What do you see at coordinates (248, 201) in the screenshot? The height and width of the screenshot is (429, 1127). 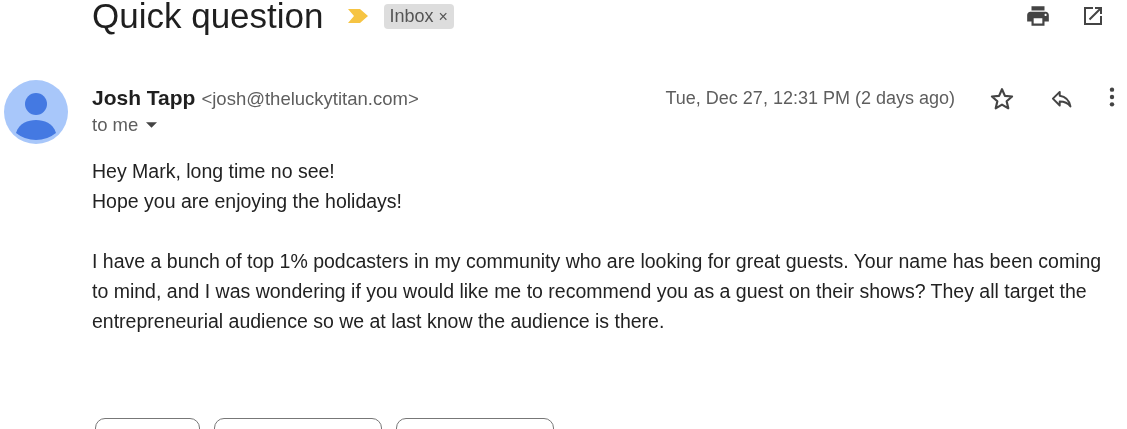 I see `message-text: Hope you are enjoying the holidays!` at bounding box center [248, 201].